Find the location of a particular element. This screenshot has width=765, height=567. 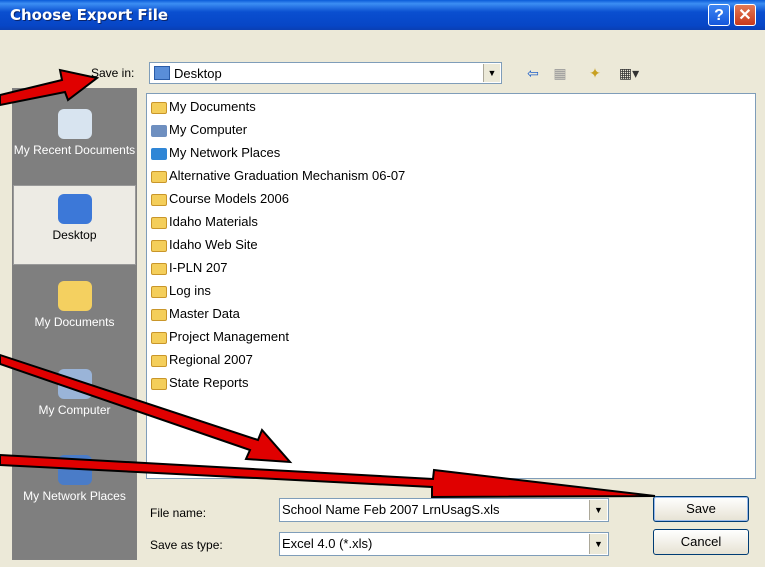

arrow-to-save-button is located at coordinates (328, 476).